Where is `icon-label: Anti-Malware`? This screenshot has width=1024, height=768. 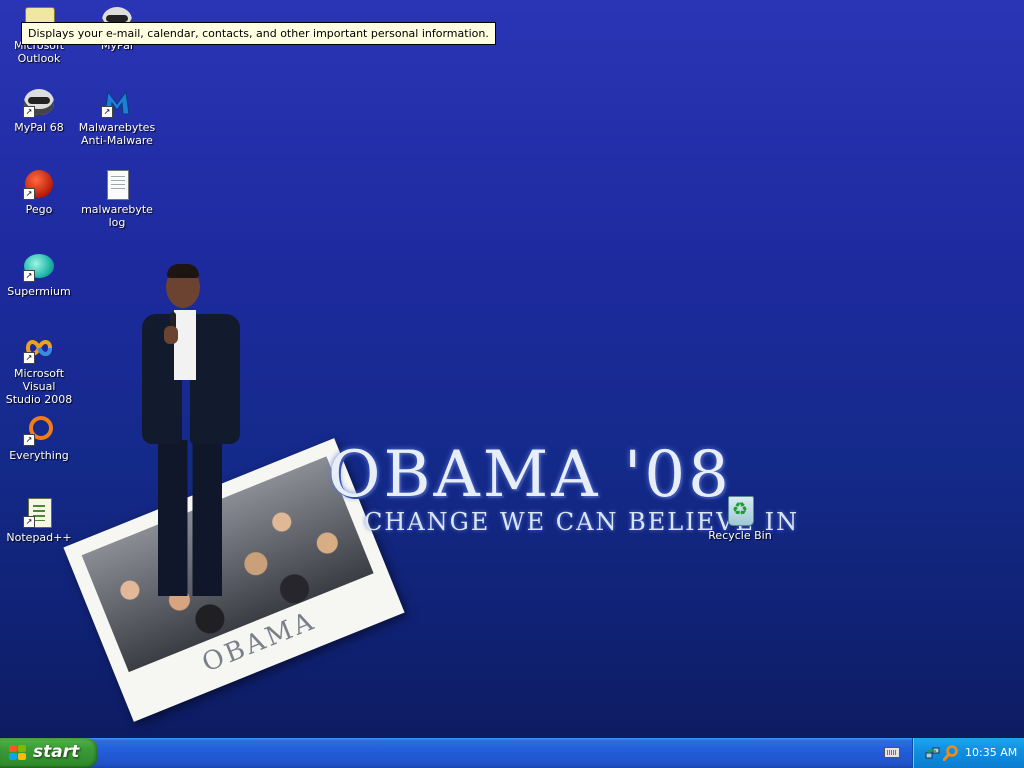 icon-label: Anti-Malware is located at coordinates (117, 140).